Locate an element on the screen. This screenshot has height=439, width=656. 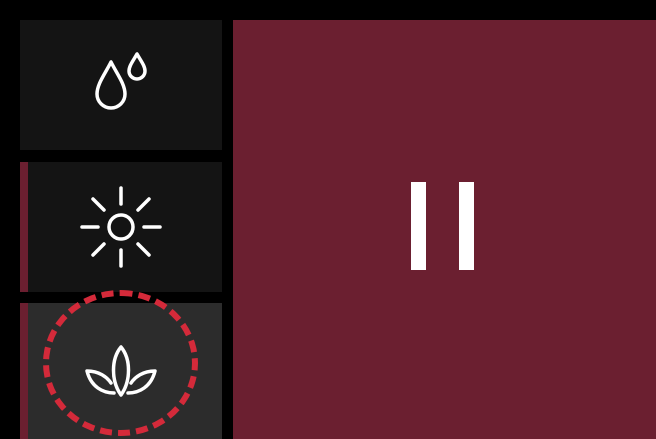
lotus-icon is located at coordinates (121, 371).